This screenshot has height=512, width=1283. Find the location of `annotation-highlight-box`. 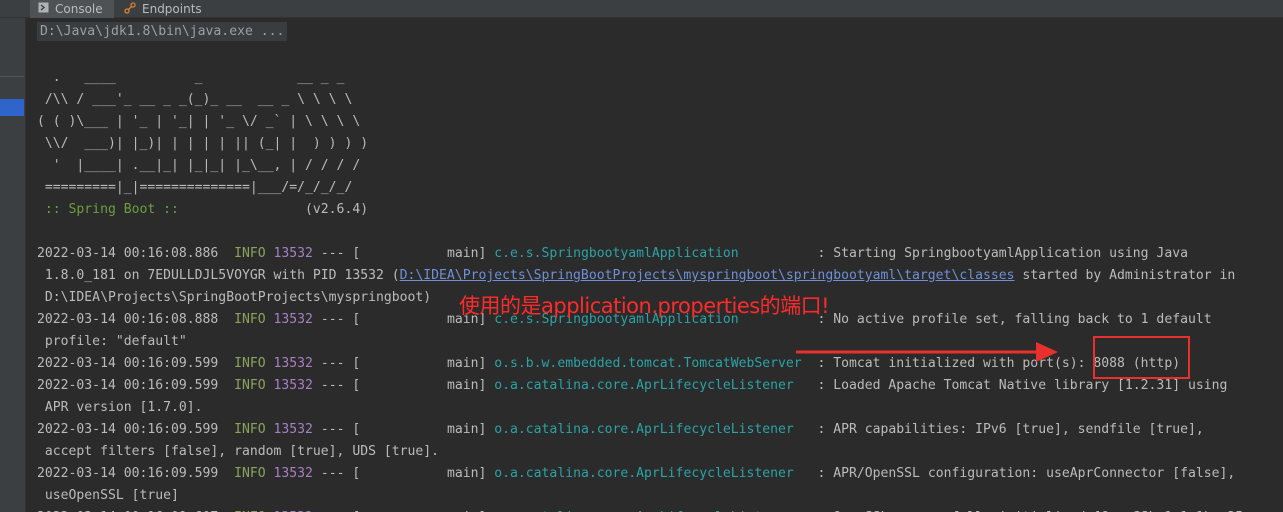

annotation-highlight-box is located at coordinates (1141, 357).